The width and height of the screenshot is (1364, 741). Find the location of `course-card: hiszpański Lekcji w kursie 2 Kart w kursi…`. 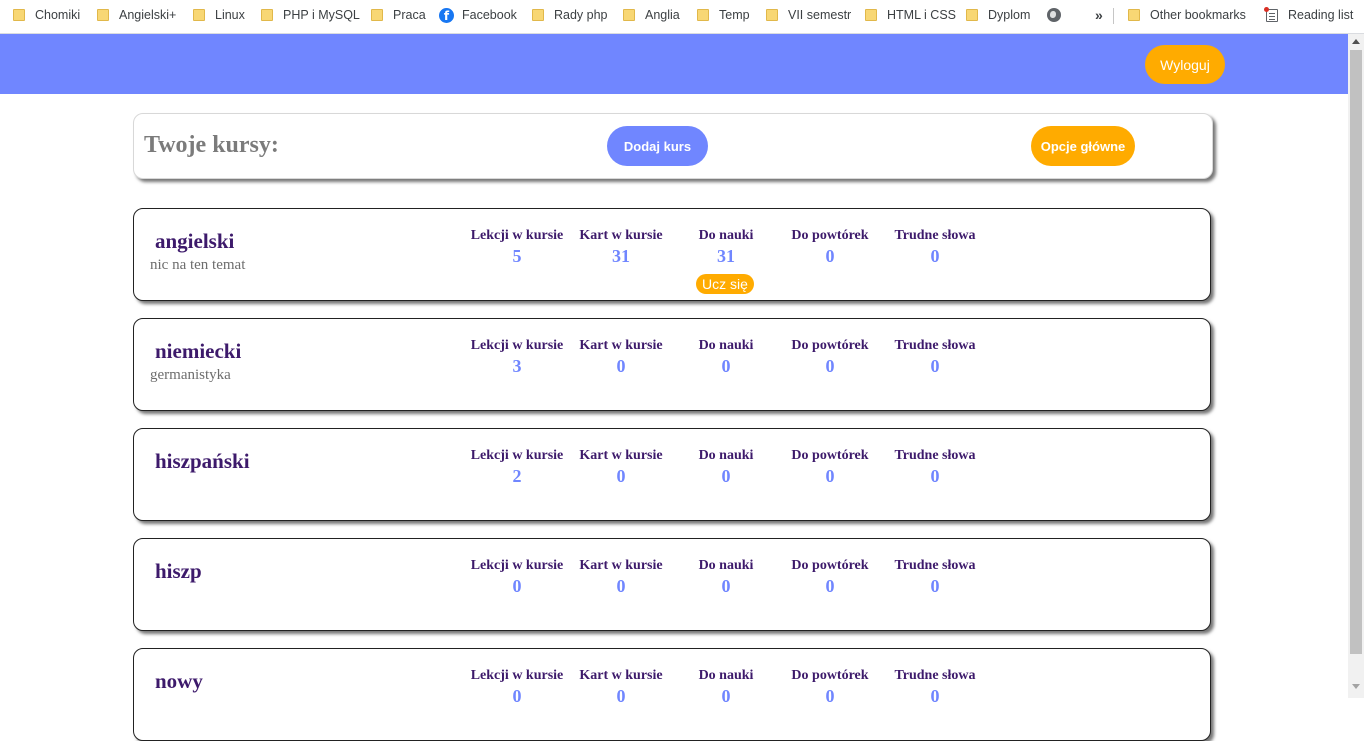

course-card: hiszpański Lekcji w kursie 2 Kart w kursi… is located at coordinates (672, 474).